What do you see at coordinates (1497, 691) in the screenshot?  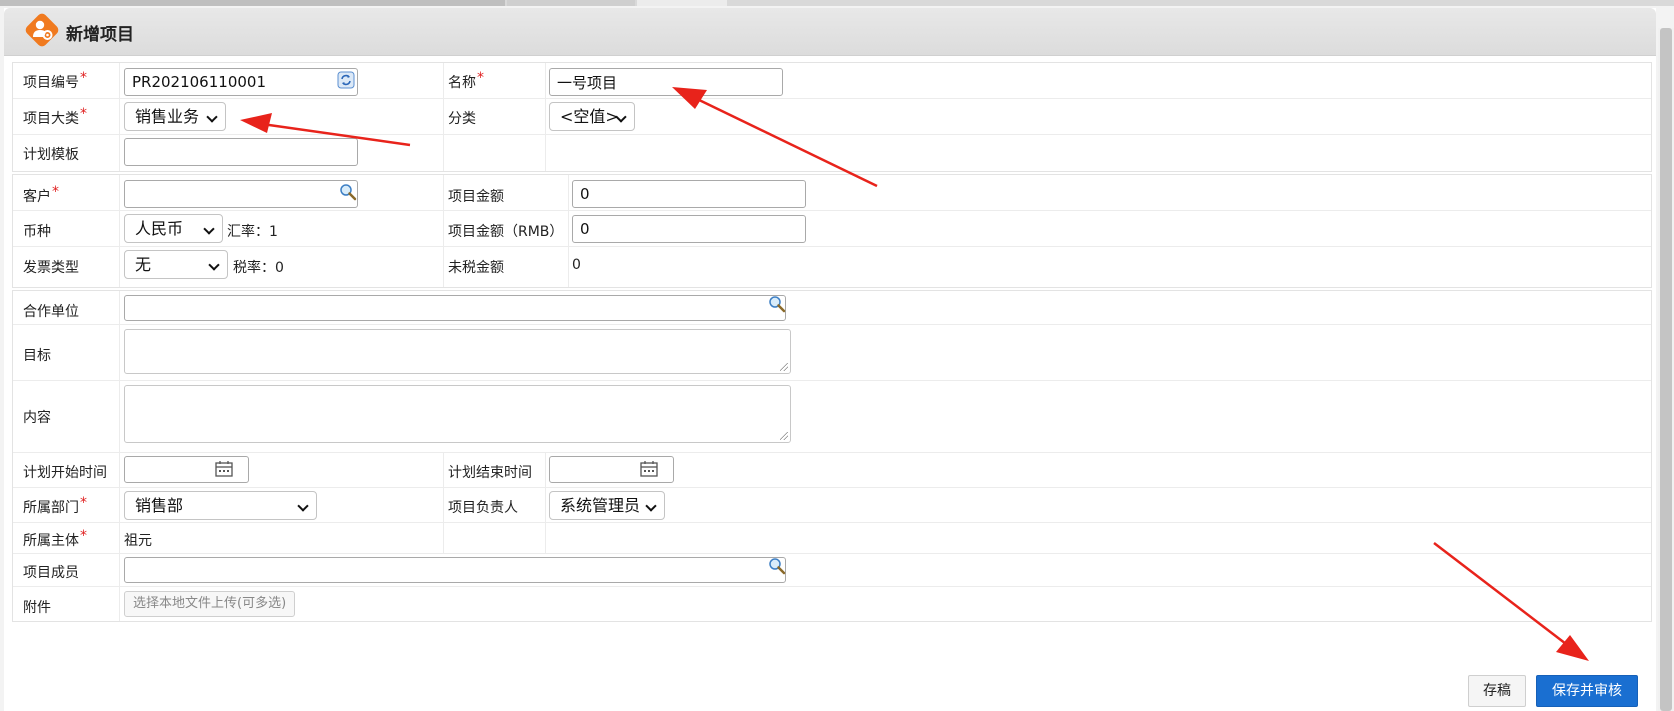 I see `save-draft-button: 存稿` at bounding box center [1497, 691].